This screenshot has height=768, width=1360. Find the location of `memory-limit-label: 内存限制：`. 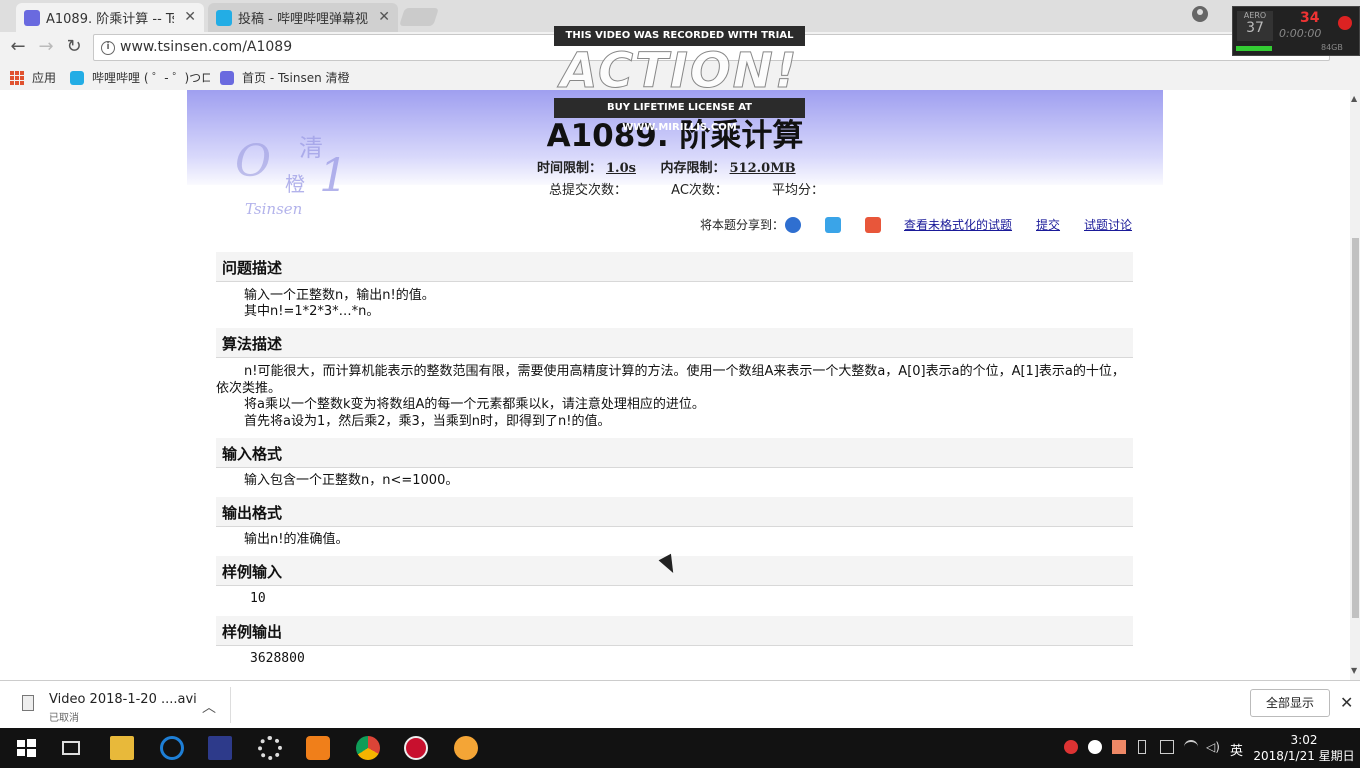

memory-limit-label: 内存限制： is located at coordinates (693, 168).